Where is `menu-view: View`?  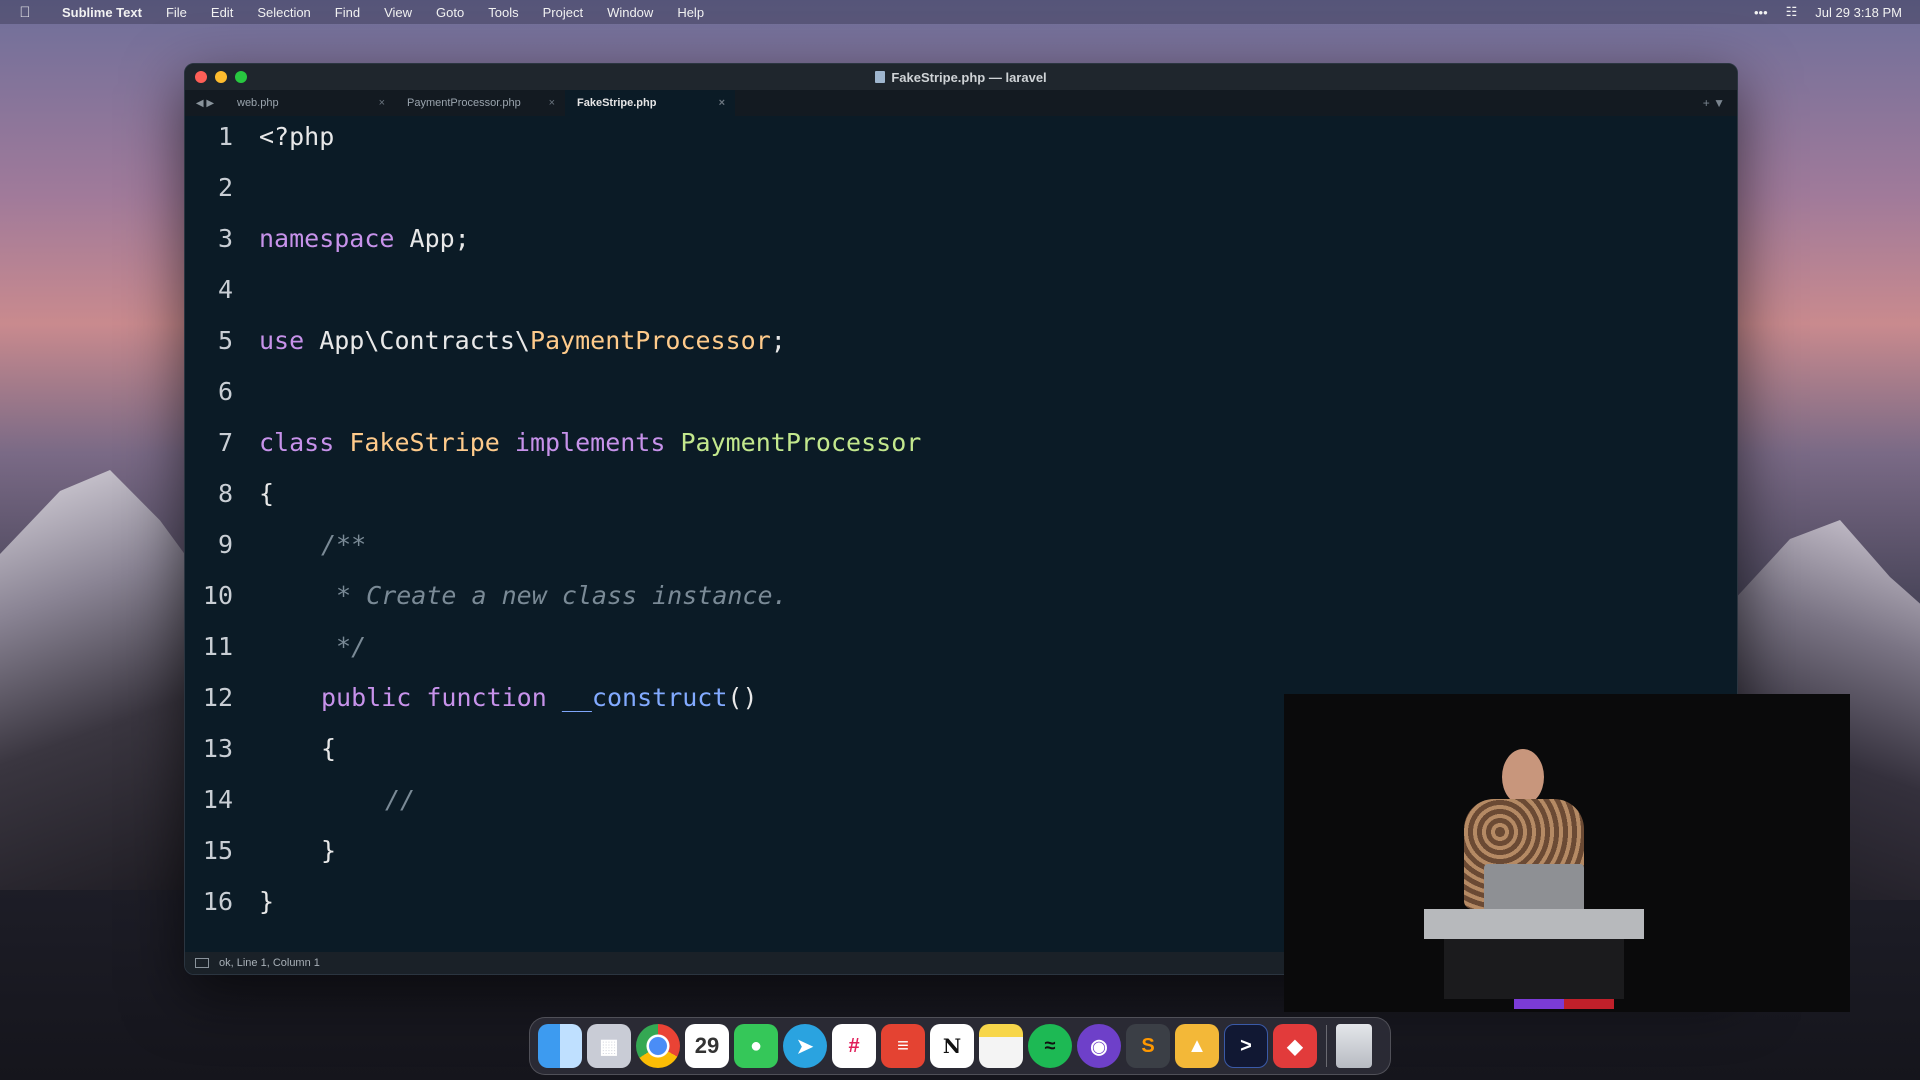 menu-view: View is located at coordinates (398, 12).